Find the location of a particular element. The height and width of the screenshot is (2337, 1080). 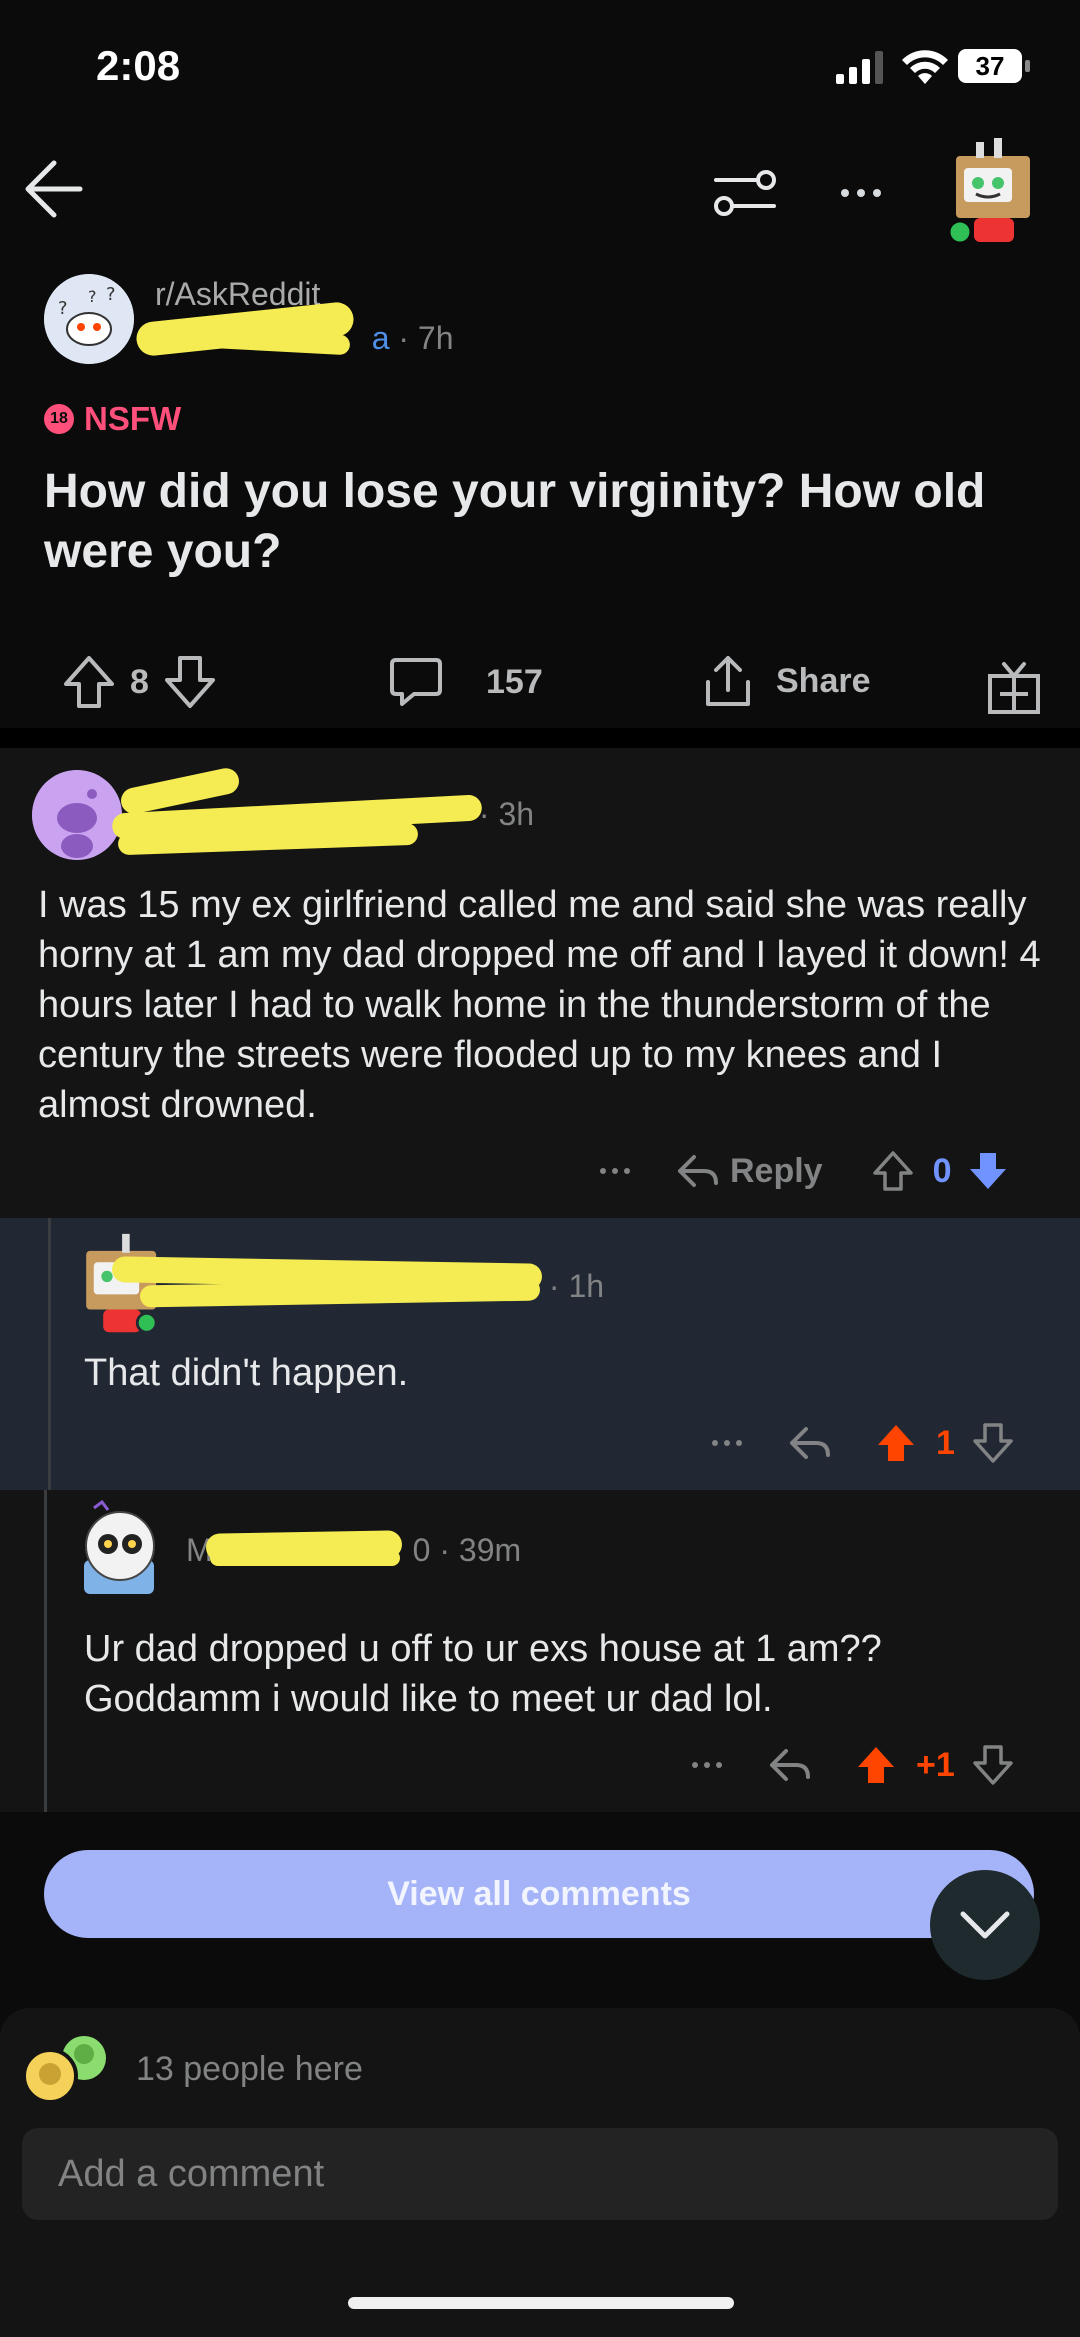

nsfw-label: NSFW is located at coordinates (133, 418).